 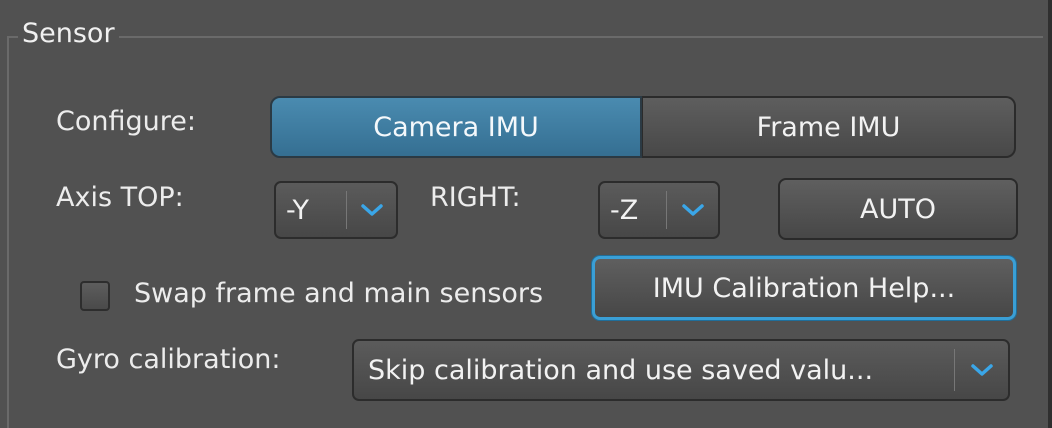 What do you see at coordinates (363, 294) in the screenshot?
I see `swap-sensors-label: Swap frame and main sensors` at bounding box center [363, 294].